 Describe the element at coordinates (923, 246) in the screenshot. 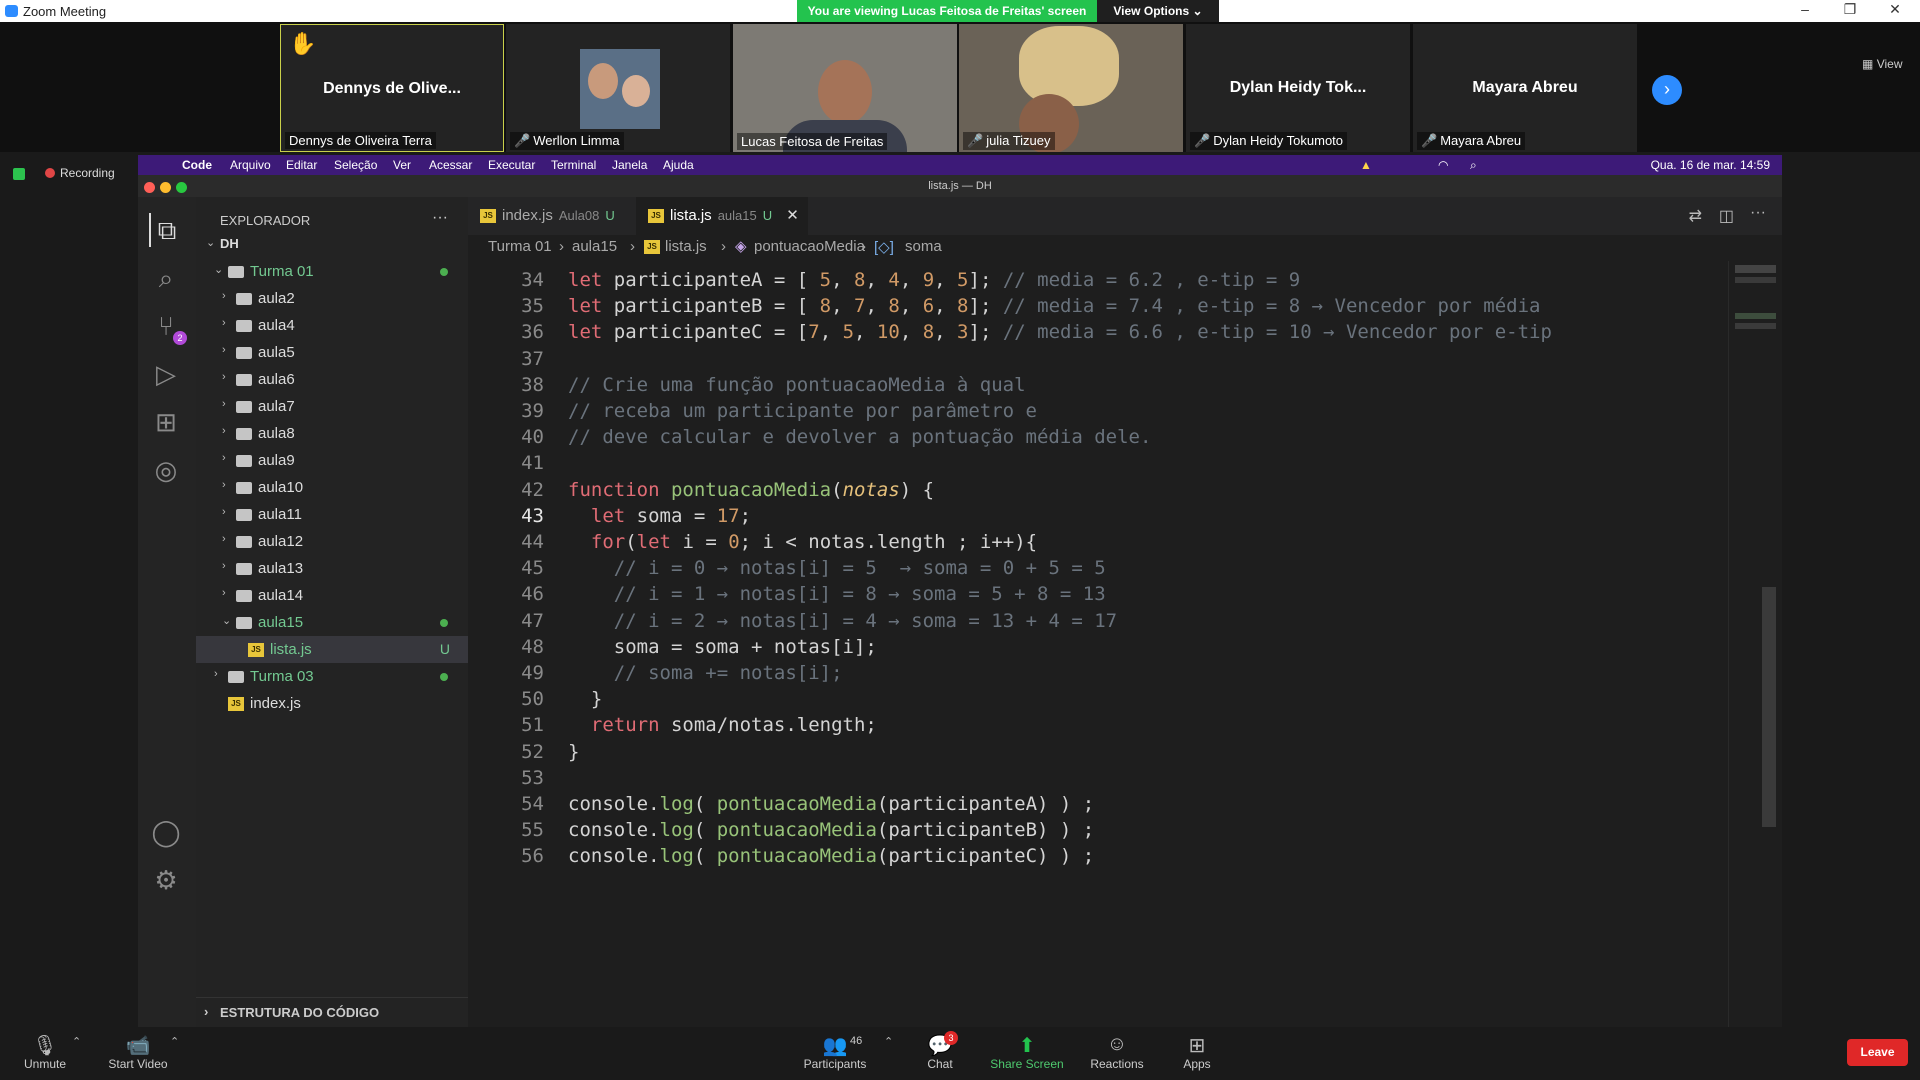

I see `breadcrumb-item: soma` at that location.